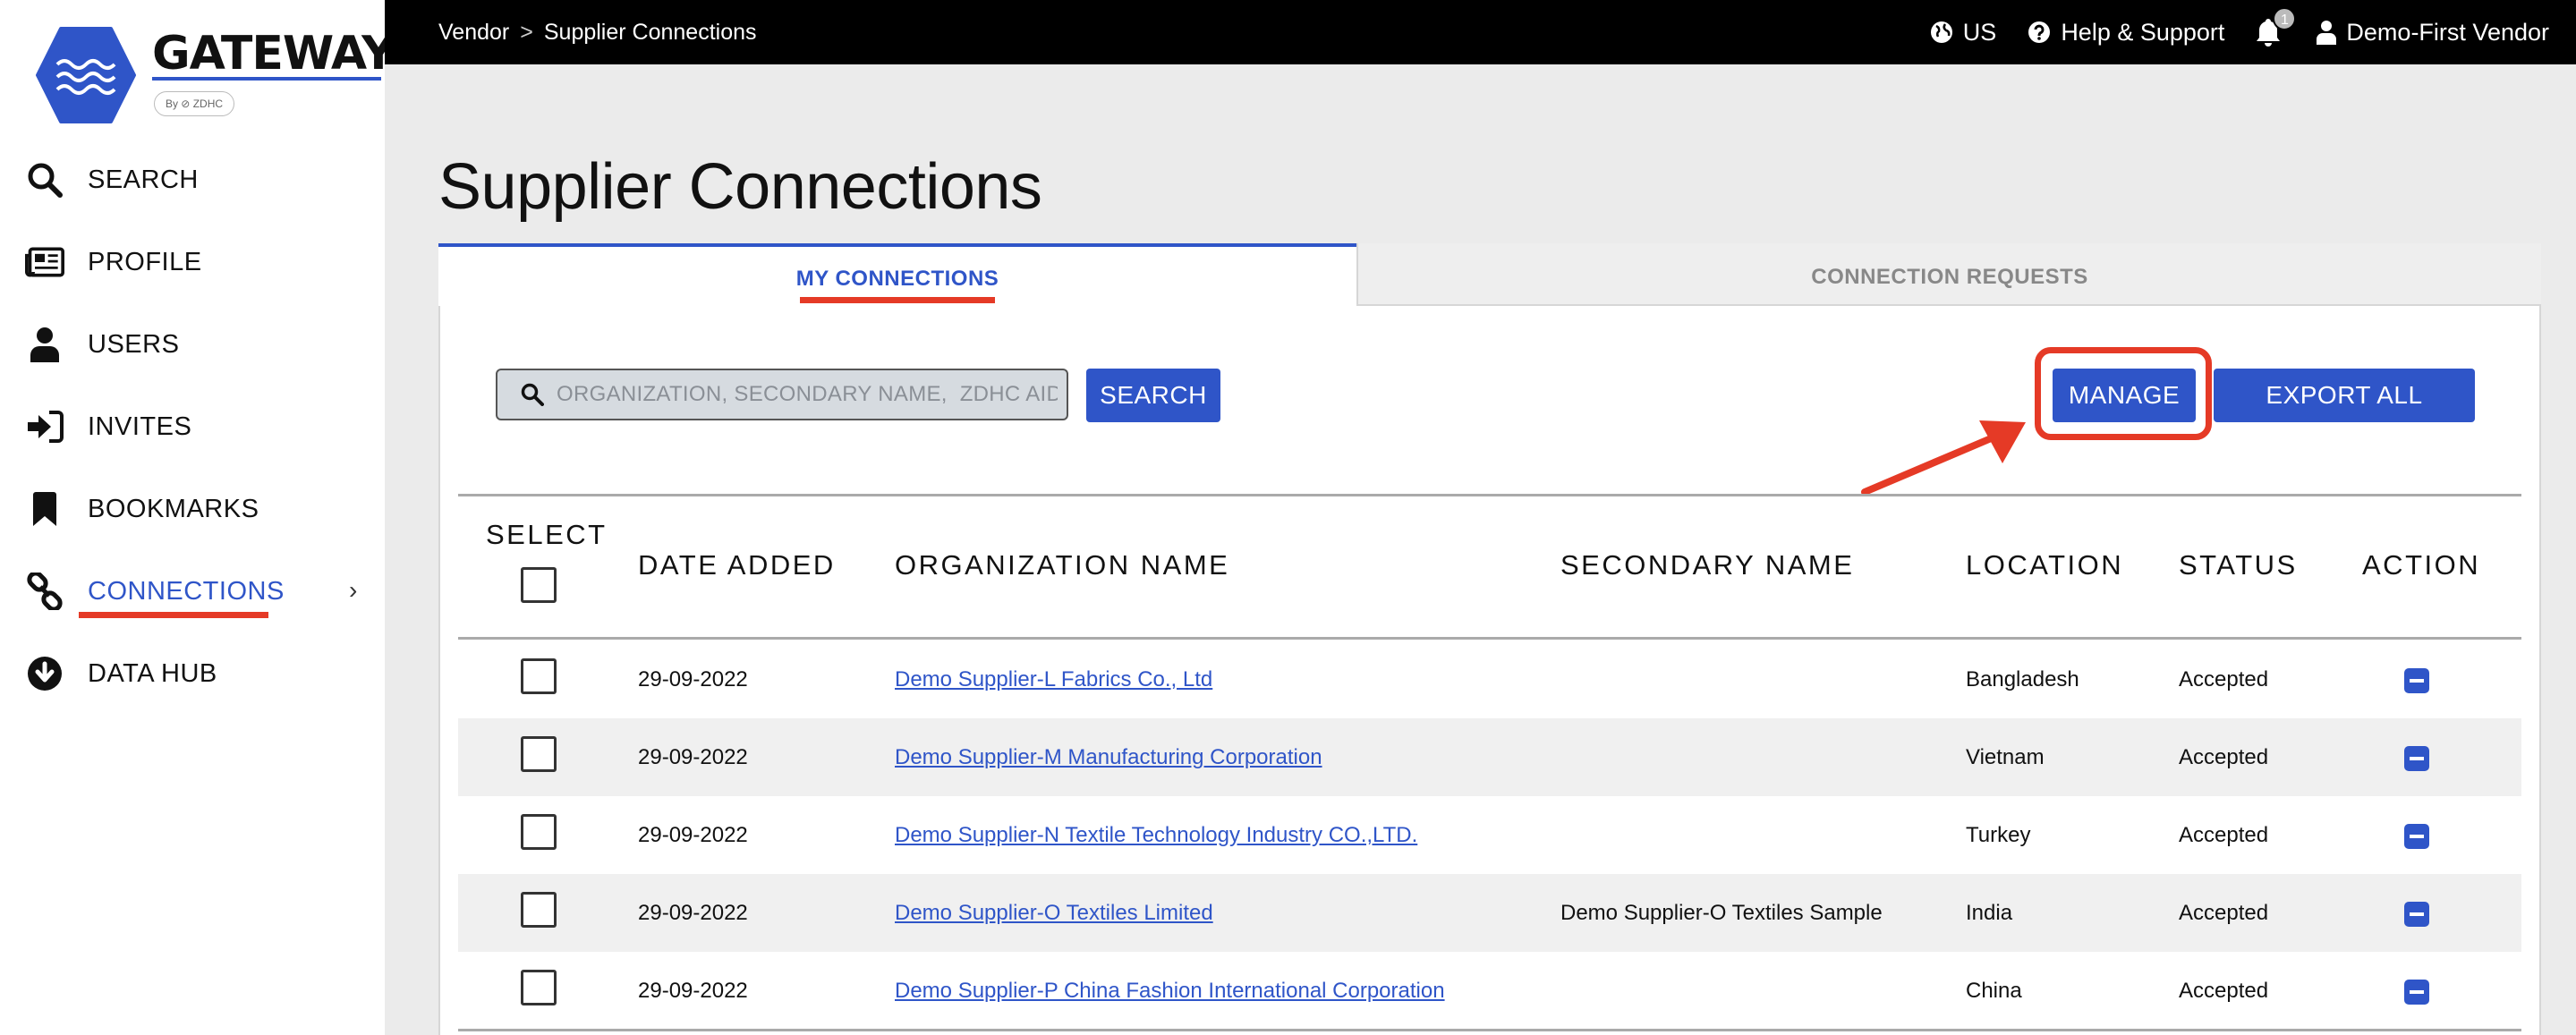 The width and height of the screenshot is (2576, 1035). Describe the element at coordinates (2344, 396) in the screenshot. I see `export-all-button: EXPORT ALL` at that location.